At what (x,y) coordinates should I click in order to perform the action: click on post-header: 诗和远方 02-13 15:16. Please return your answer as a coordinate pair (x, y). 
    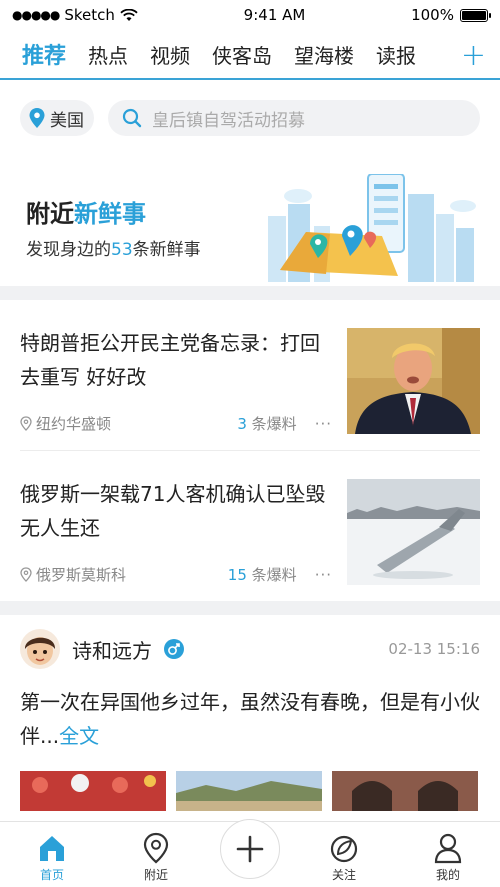
    Looking at the image, I should click on (250, 649).